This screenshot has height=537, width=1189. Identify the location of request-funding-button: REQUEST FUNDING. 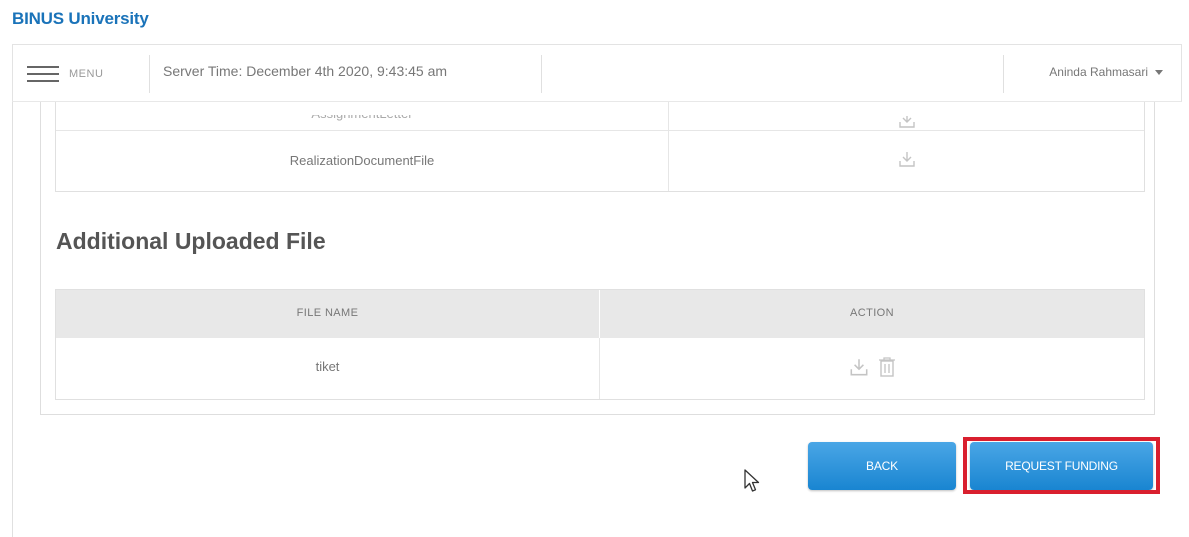
(1061, 466).